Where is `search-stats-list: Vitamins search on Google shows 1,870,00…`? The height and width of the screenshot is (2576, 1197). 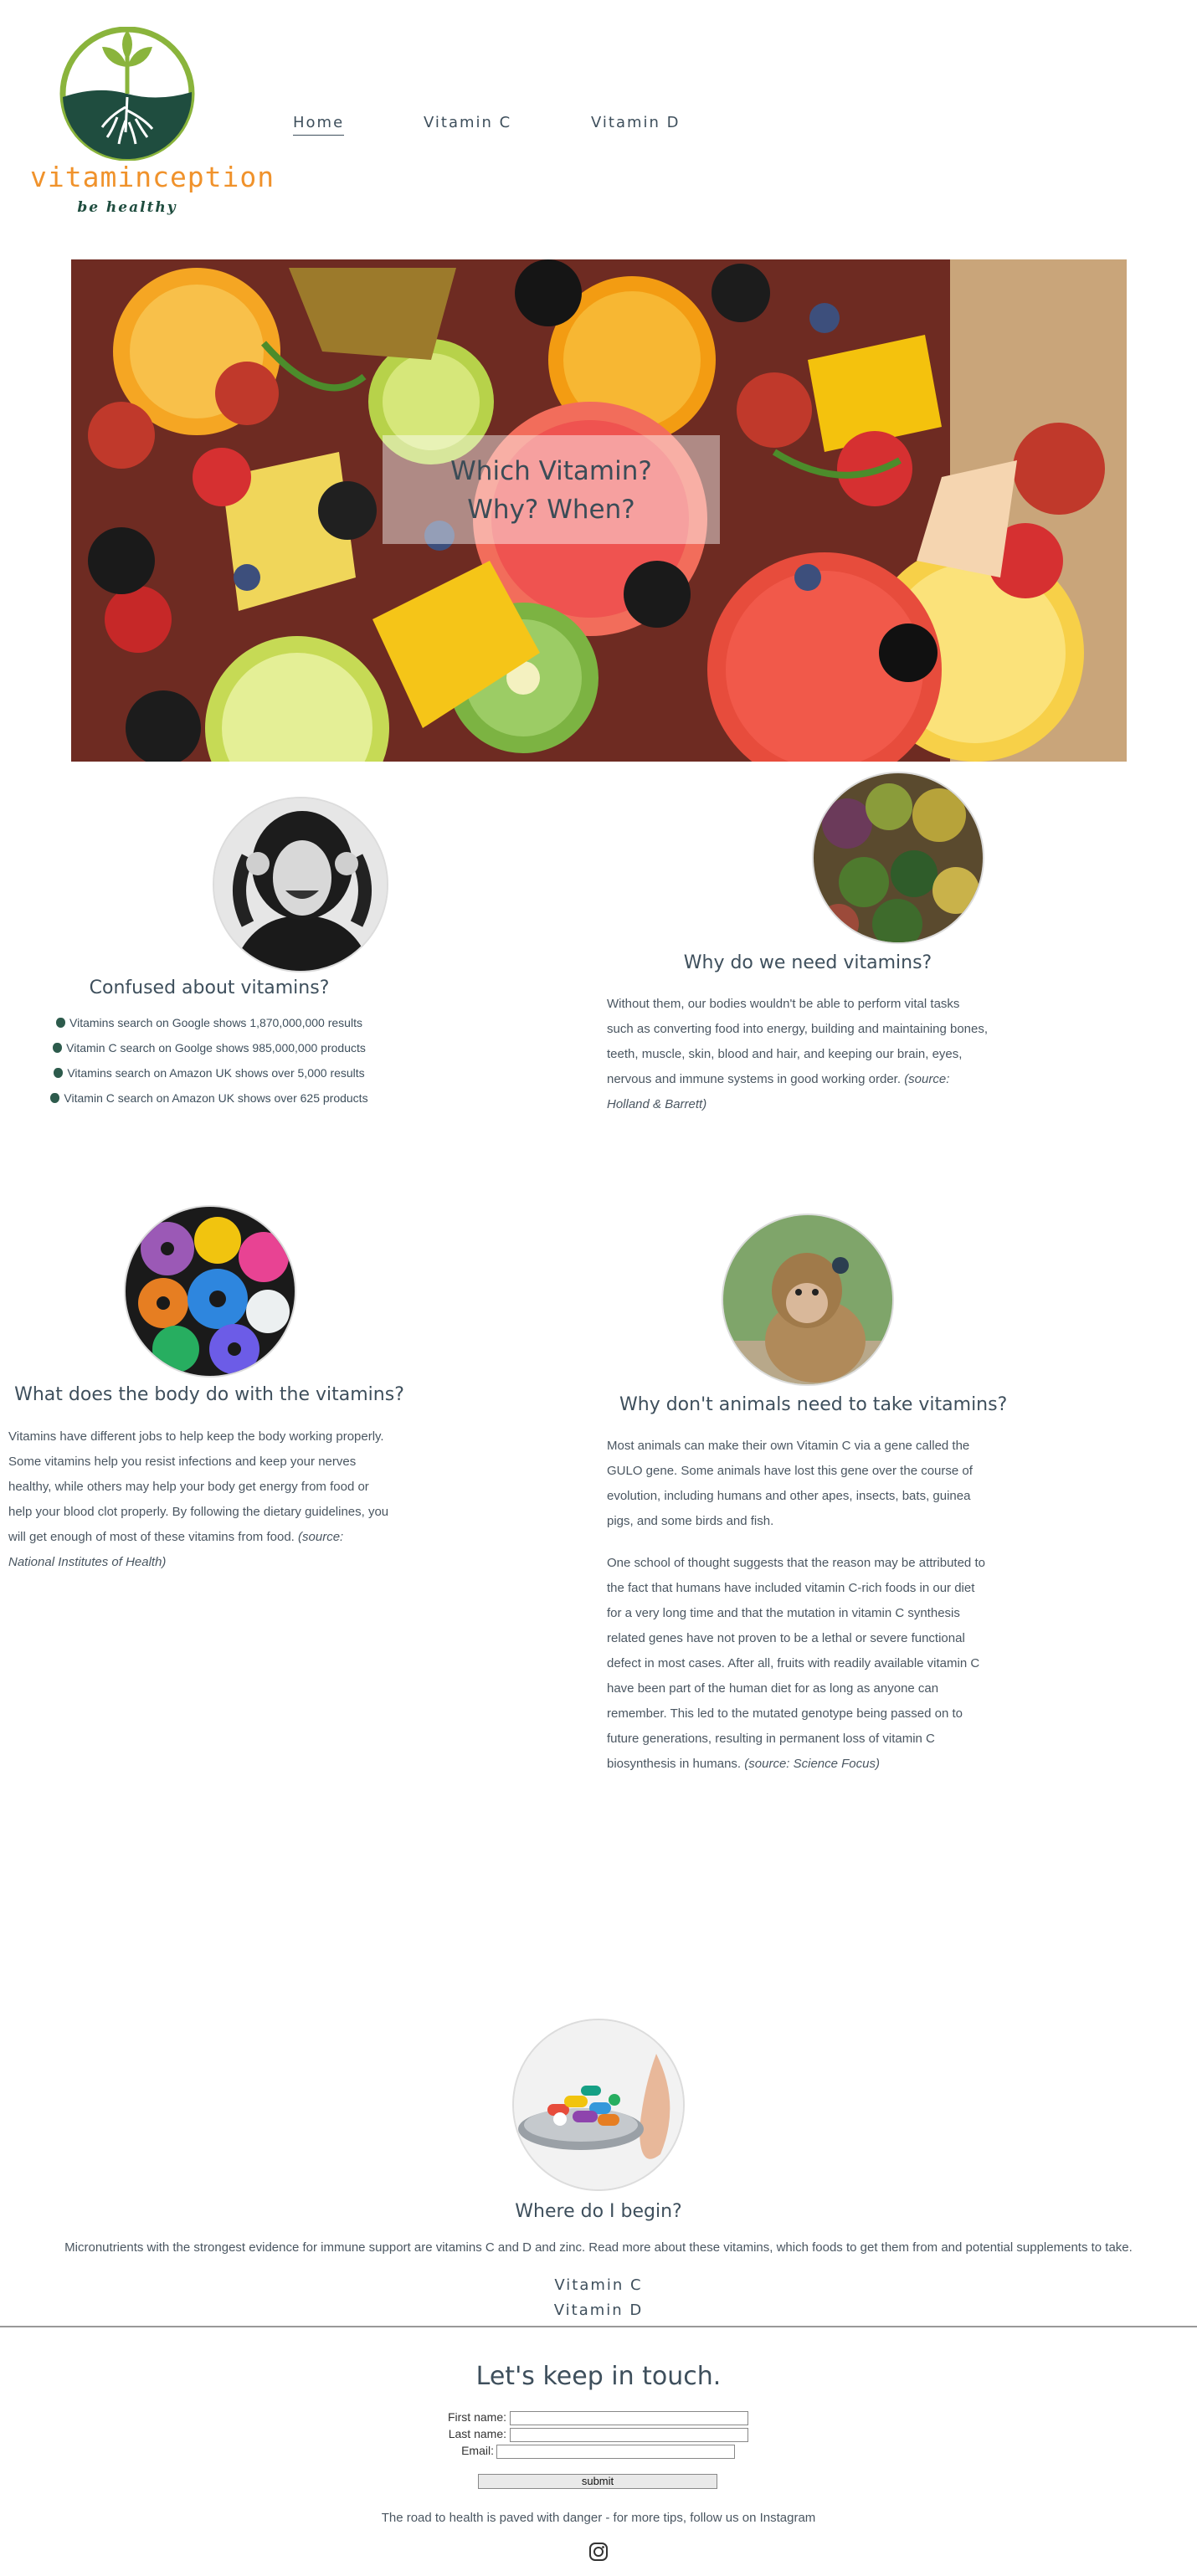
search-stats-list: Vitamins search on Google shows 1,870,00… is located at coordinates (209, 1060).